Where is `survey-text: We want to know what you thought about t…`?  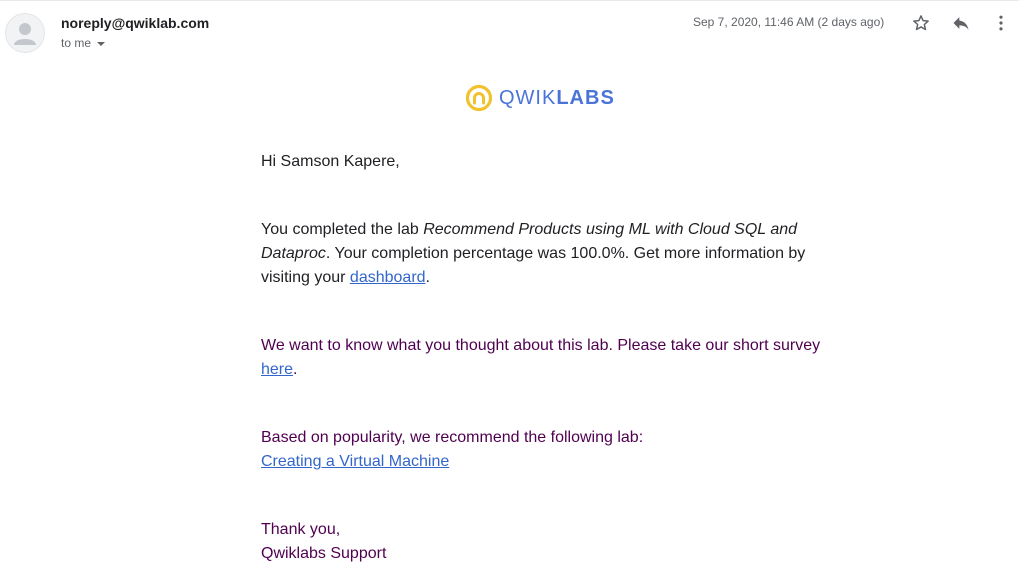 survey-text: We want to know what you thought about t… is located at coordinates (541, 345).